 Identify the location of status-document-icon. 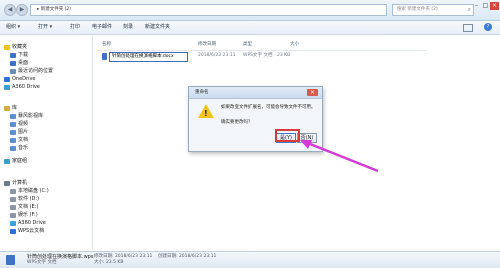
(10, 260).